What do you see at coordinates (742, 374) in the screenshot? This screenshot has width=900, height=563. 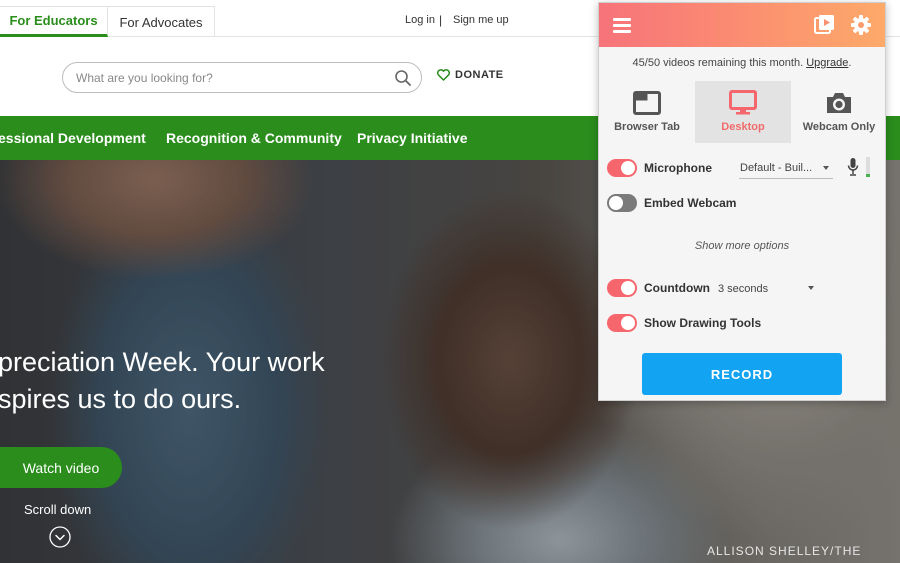 I see `record-button: RECORD` at bounding box center [742, 374].